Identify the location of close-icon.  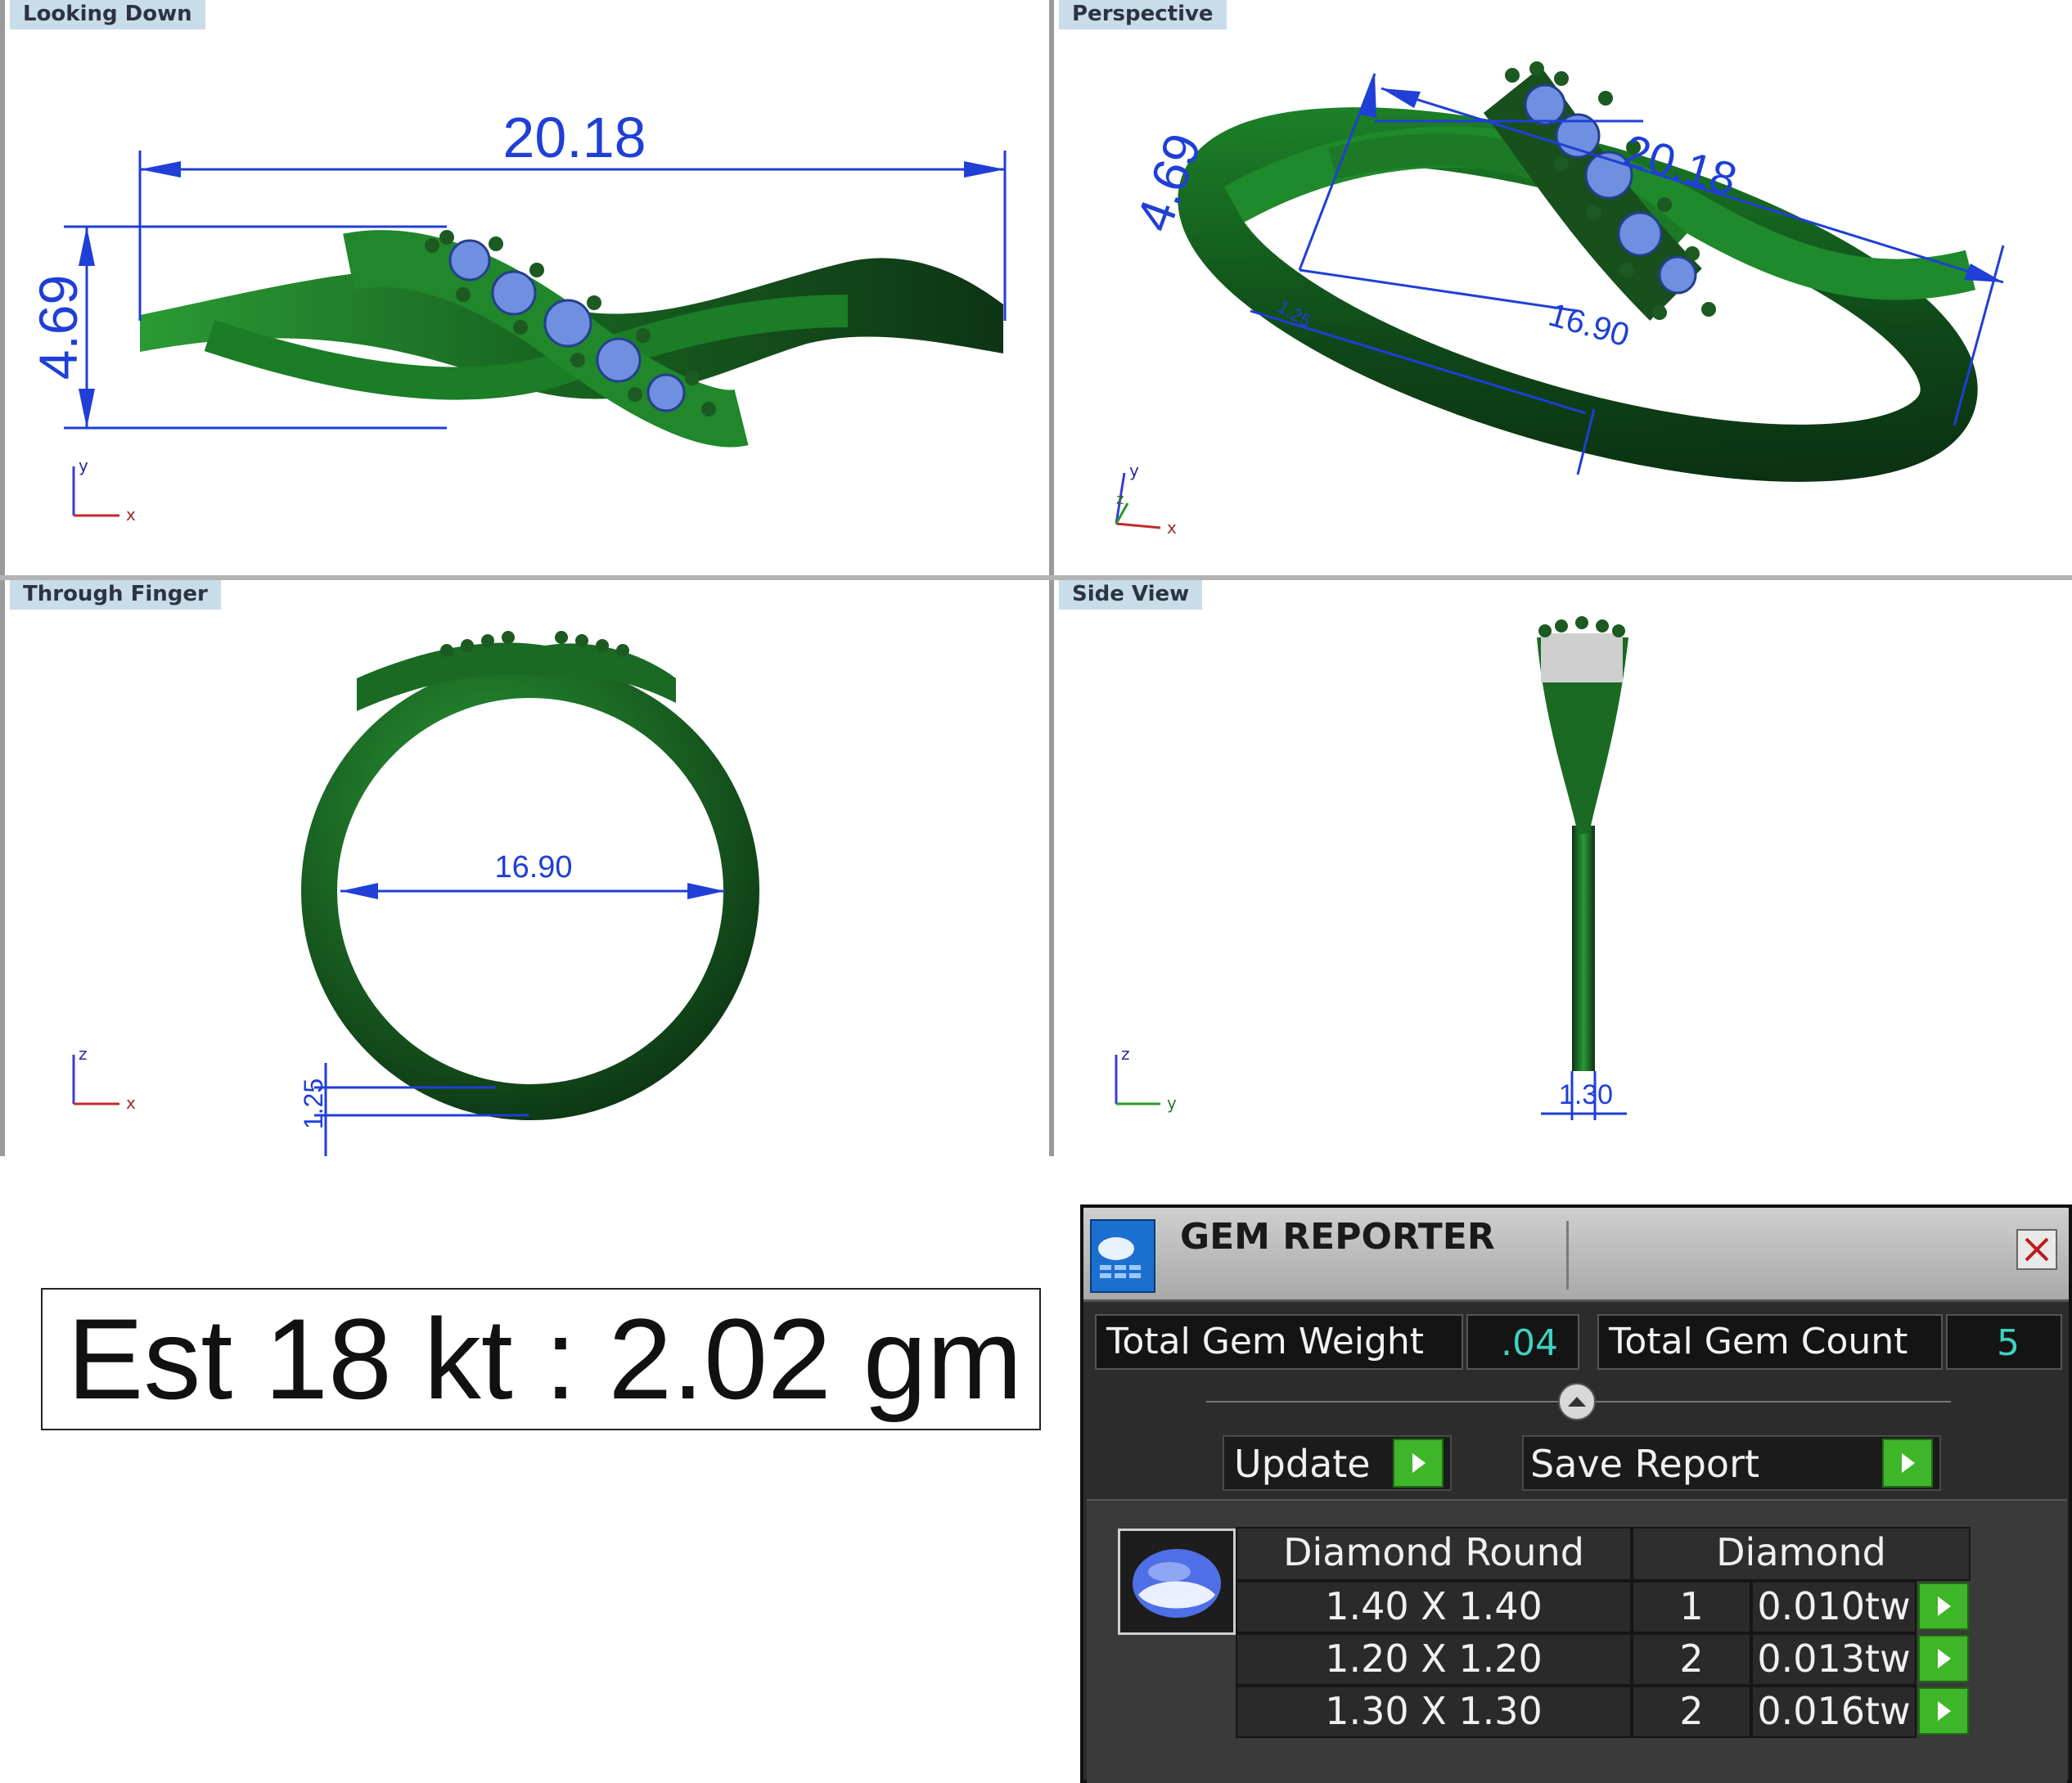
(2037, 1250).